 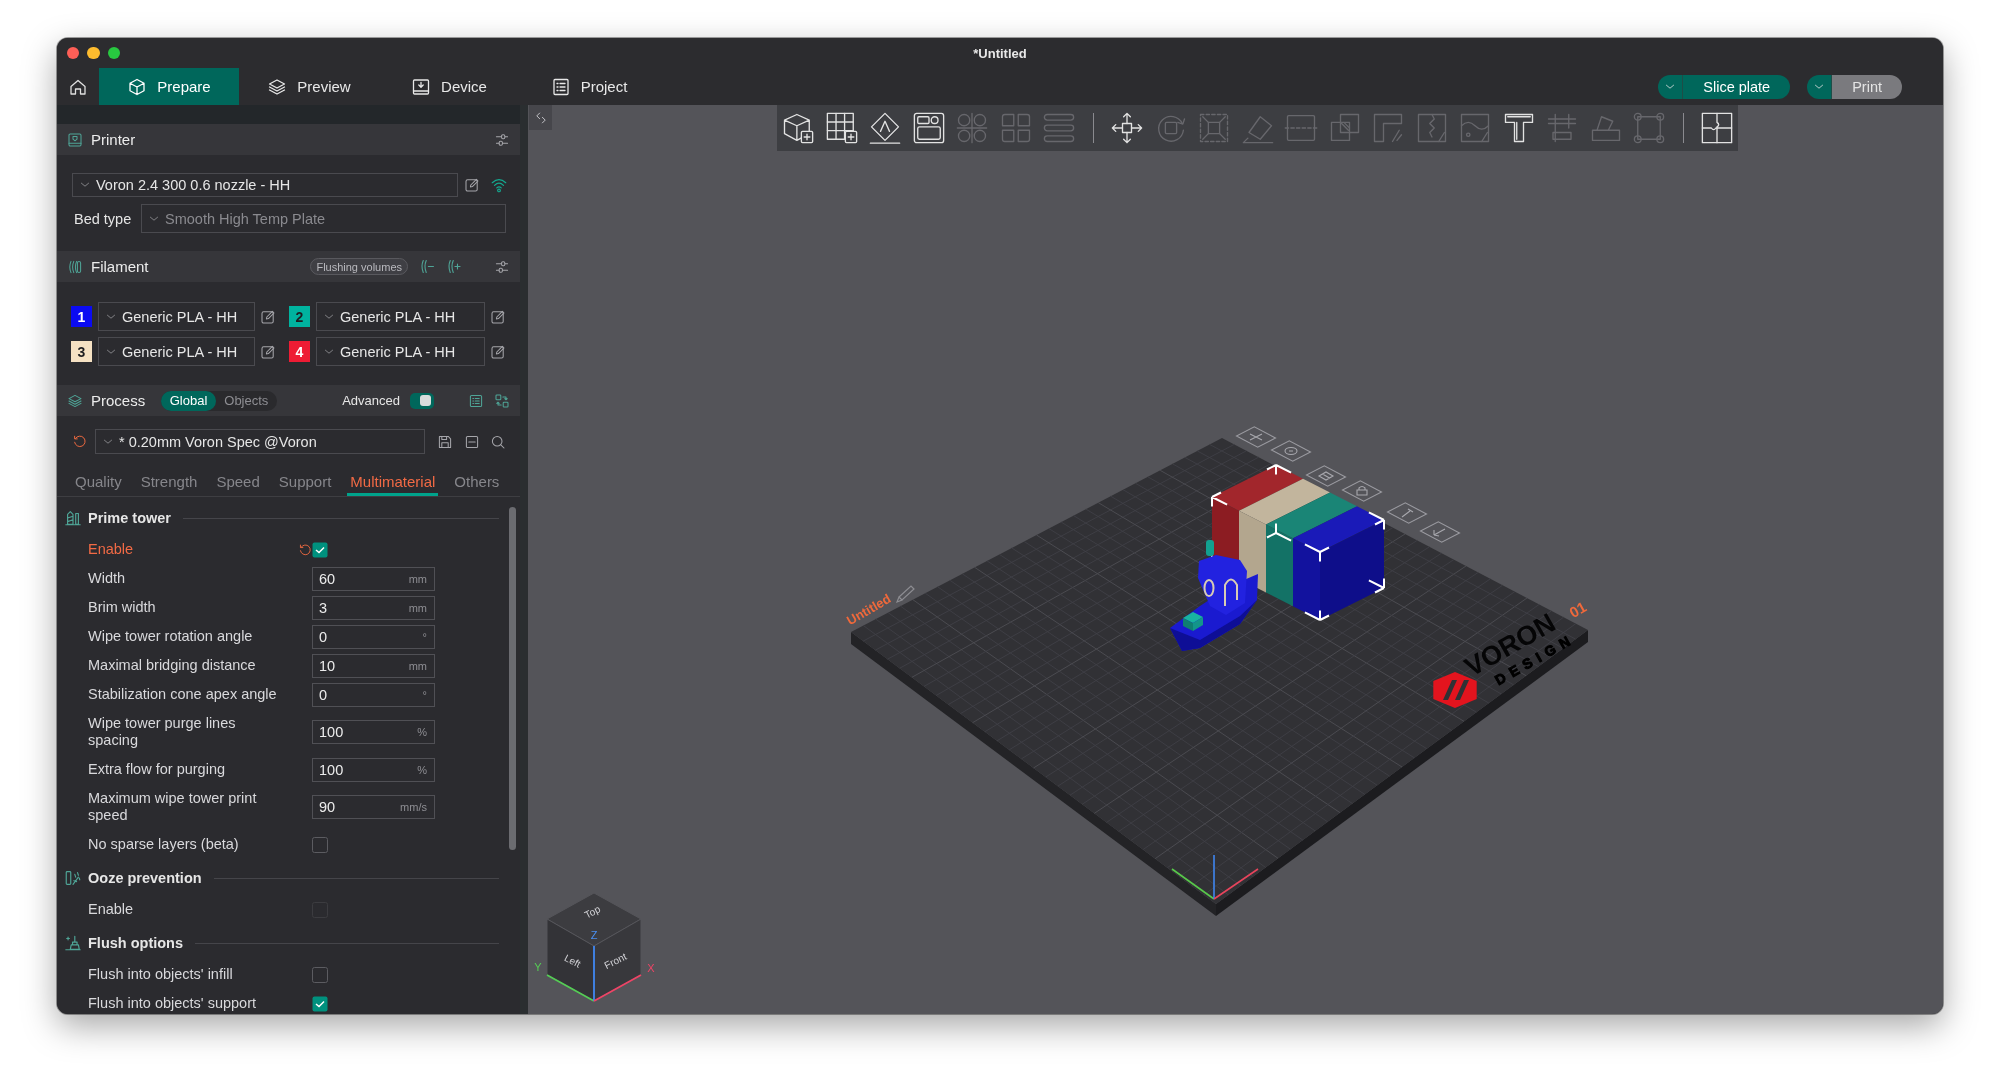 What do you see at coordinates (164, 844) in the screenshot?
I see `setting-label: No sparse layers (beta)` at bounding box center [164, 844].